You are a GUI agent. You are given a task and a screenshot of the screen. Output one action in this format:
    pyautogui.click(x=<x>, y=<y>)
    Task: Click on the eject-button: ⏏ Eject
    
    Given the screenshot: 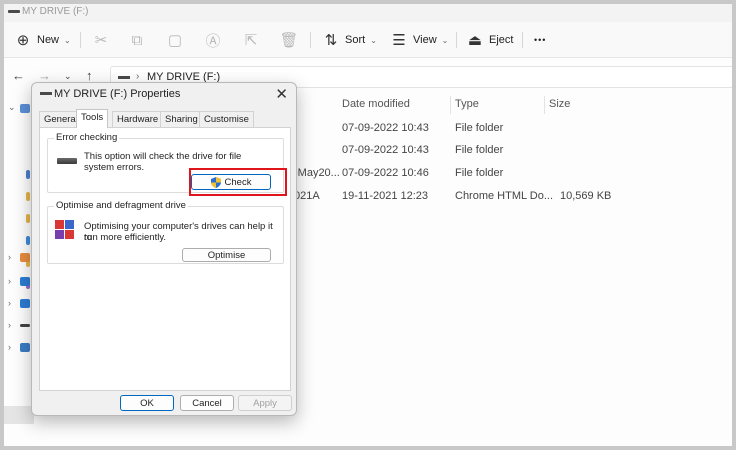 What is the action you would take?
    pyautogui.click(x=490, y=40)
    